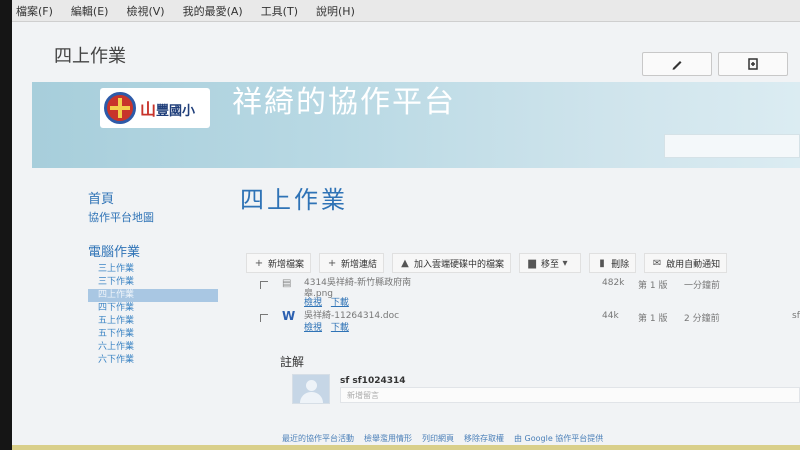 The height and width of the screenshot is (450, 800). I want to click on new-page-icon, so click(753, 64).